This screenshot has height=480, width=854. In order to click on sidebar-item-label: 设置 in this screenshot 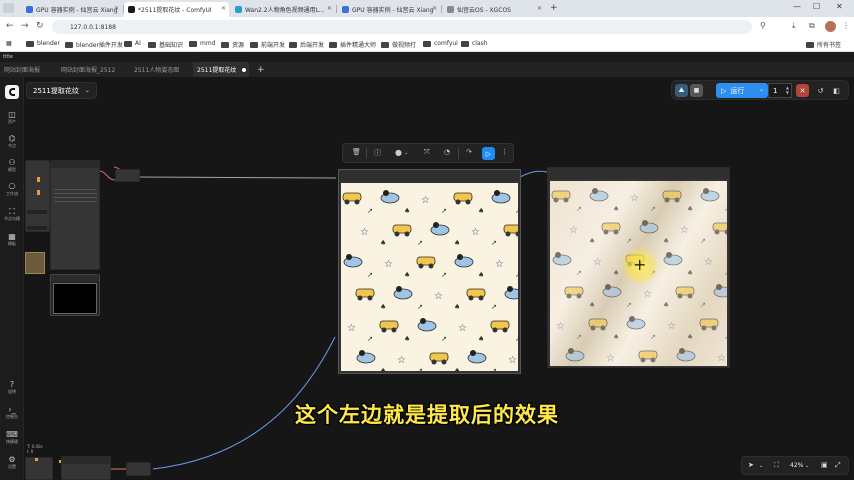, I will do `click(12, 466)`.